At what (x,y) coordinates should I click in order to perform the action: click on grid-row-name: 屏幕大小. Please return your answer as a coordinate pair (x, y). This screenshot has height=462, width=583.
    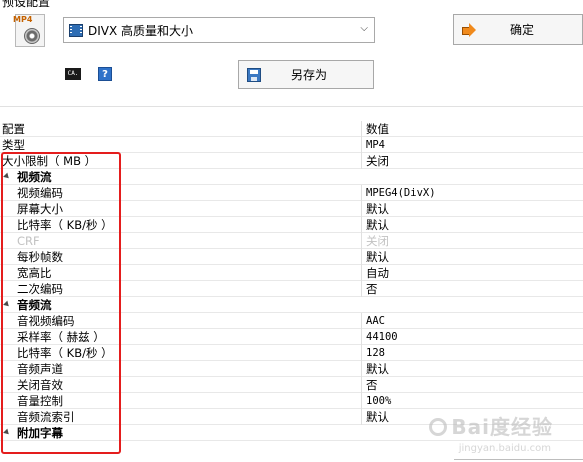
    Looking at the image, I should click on (40, 209).